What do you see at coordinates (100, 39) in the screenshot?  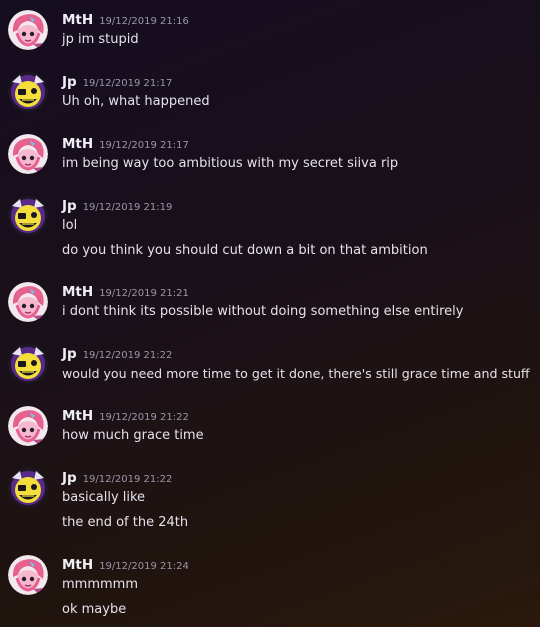 I see `message-text: jp im stupid` at bounding box center [100, 39].